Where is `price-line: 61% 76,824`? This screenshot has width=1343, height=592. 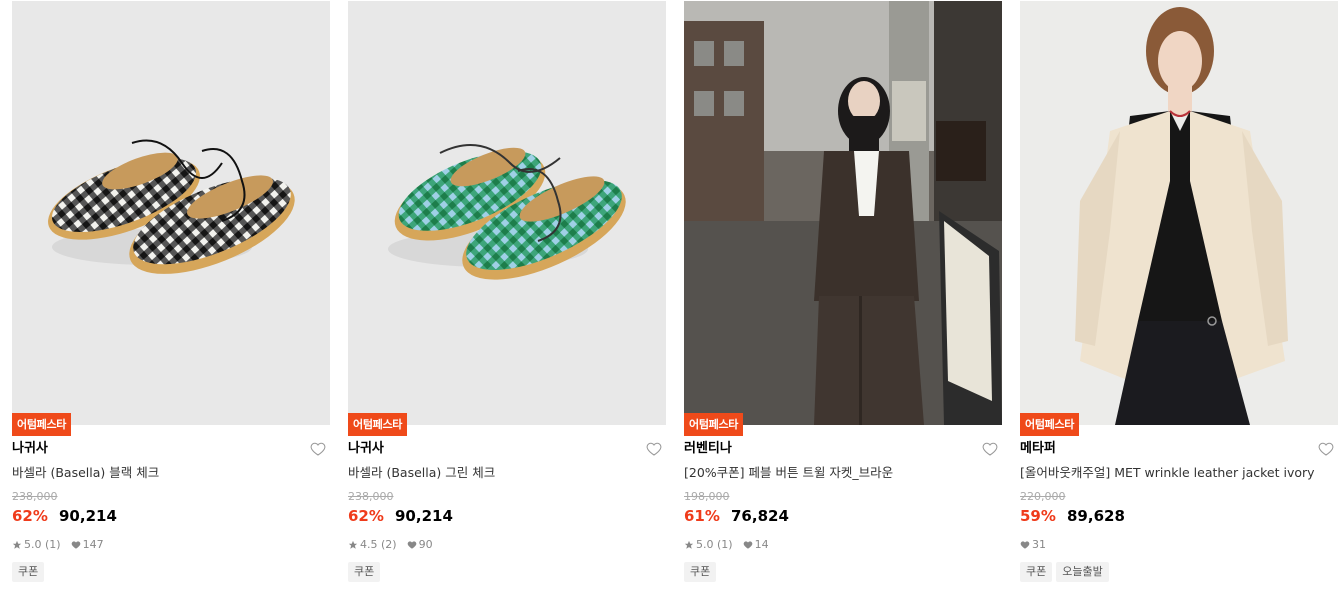
price-line: 61% 76,824 is located at coordinates (736, 516).